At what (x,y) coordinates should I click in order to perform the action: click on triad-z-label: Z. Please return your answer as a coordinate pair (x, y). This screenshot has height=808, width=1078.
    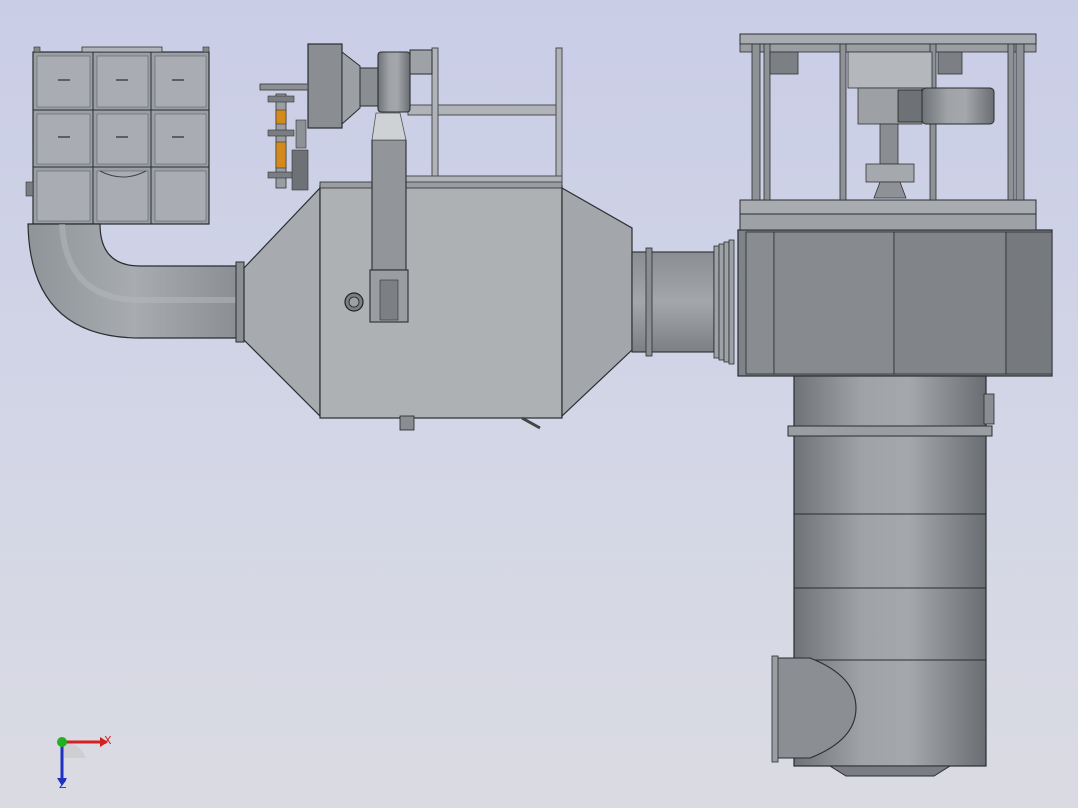
    Looking at the image, I should click on (63, 784).